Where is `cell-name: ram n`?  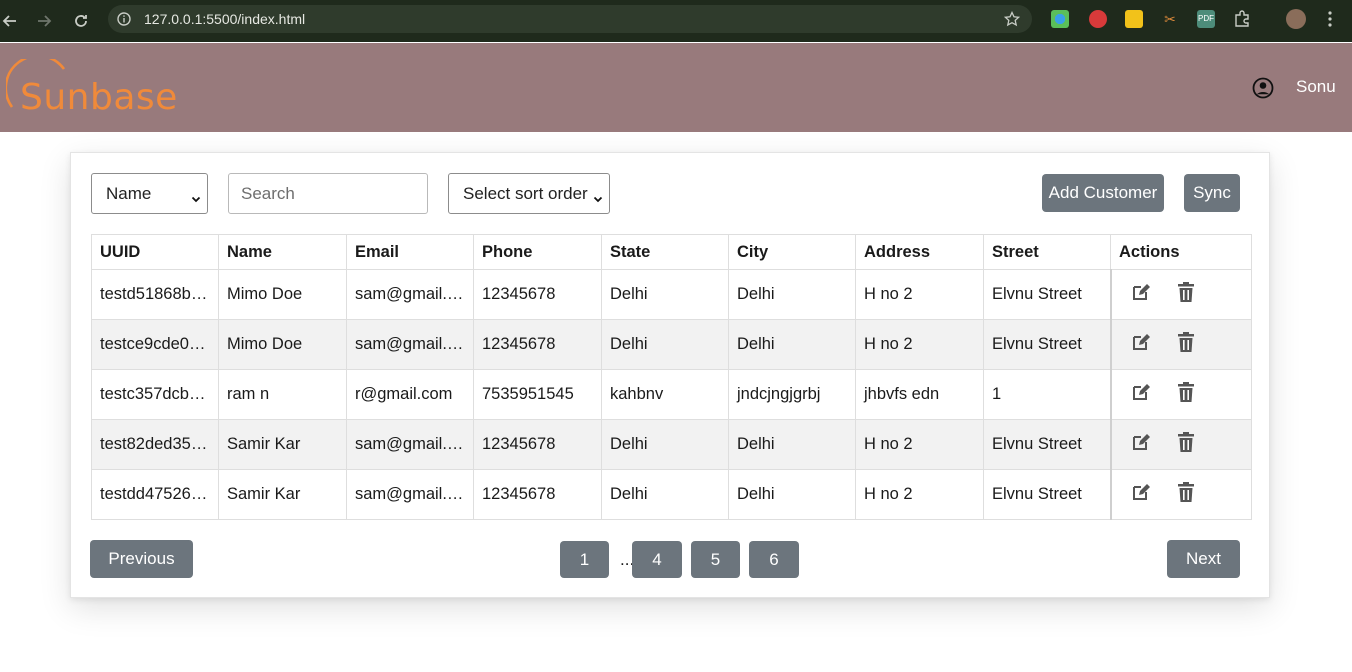
cell-name: ram n is located at coordinates (282, 394).